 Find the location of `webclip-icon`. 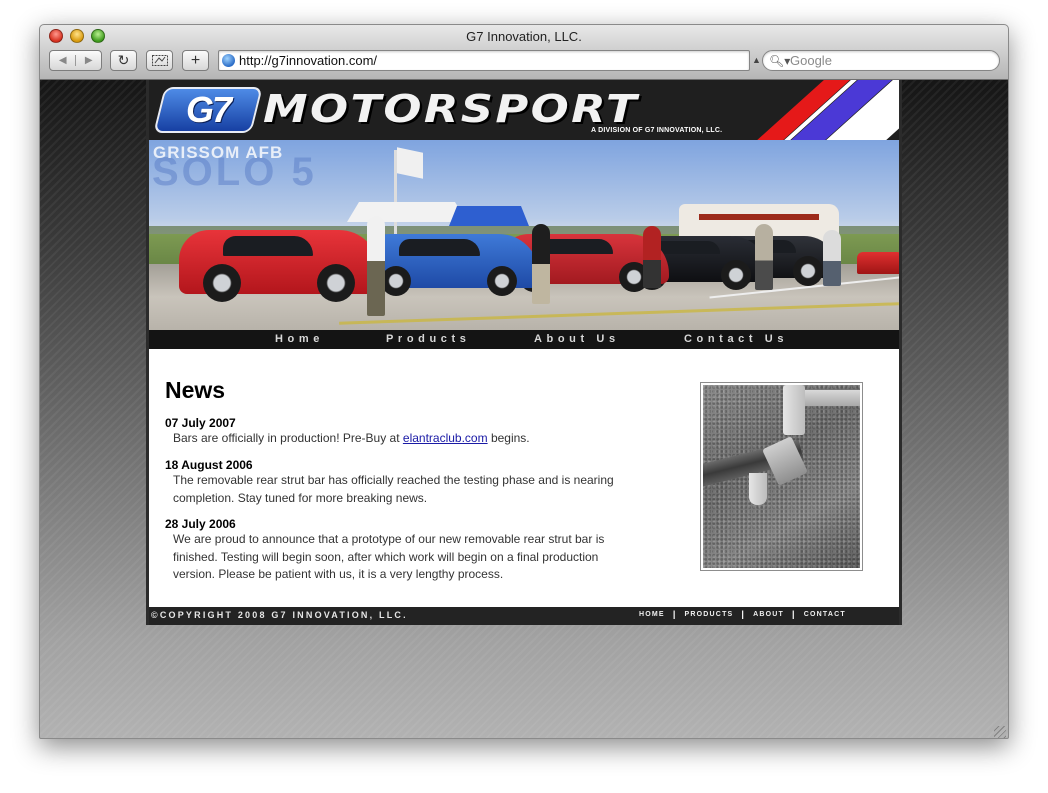

webclip-icon is located at coordinates (159, 60).